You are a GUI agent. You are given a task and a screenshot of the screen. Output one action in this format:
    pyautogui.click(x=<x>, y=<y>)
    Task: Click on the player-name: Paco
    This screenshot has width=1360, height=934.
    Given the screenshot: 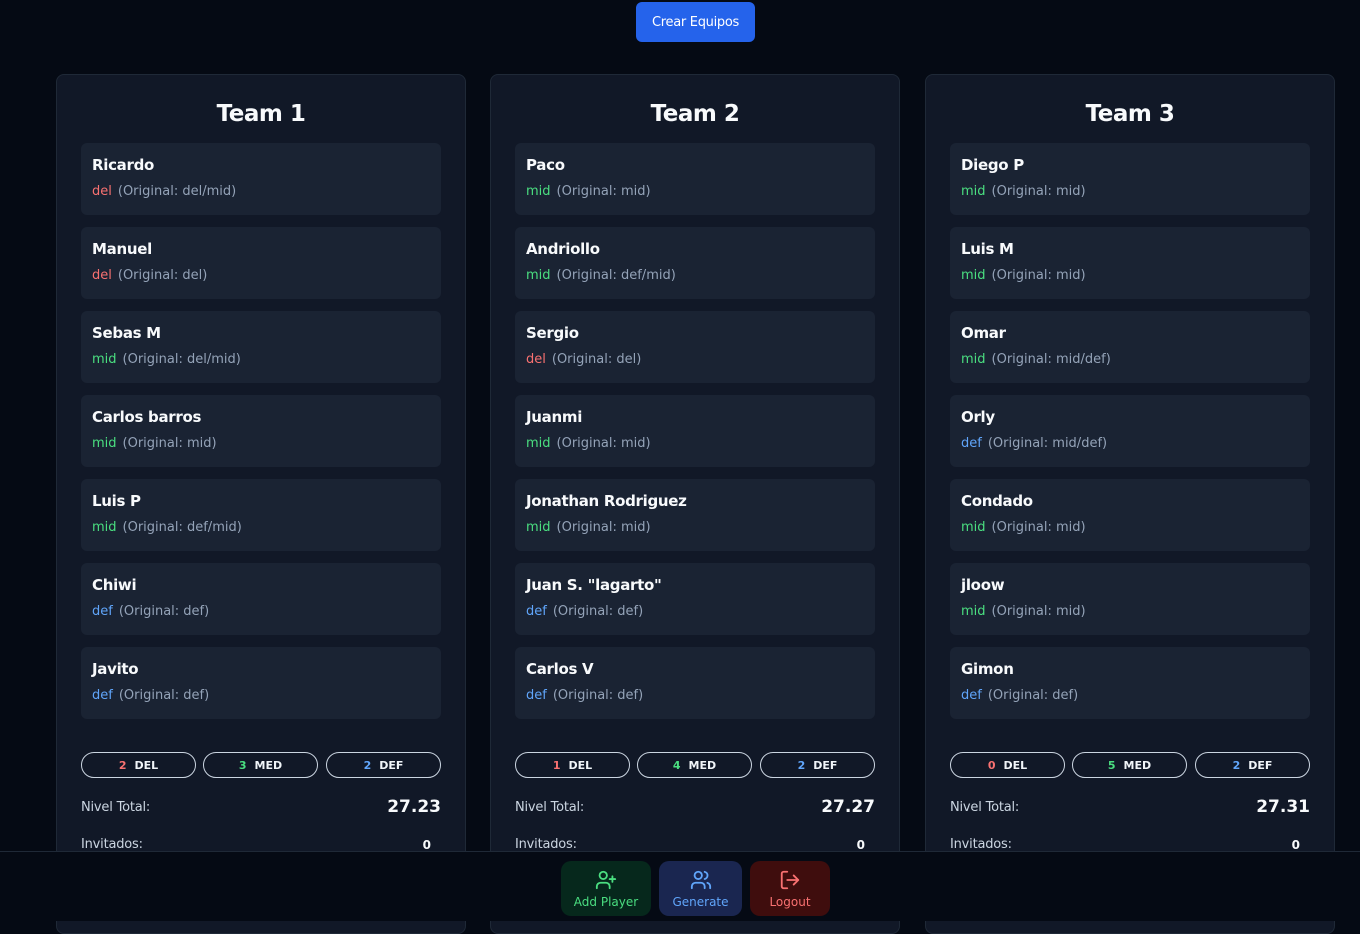 What is the action you would take?
    pyautogui.click(x=545, y=165)
    